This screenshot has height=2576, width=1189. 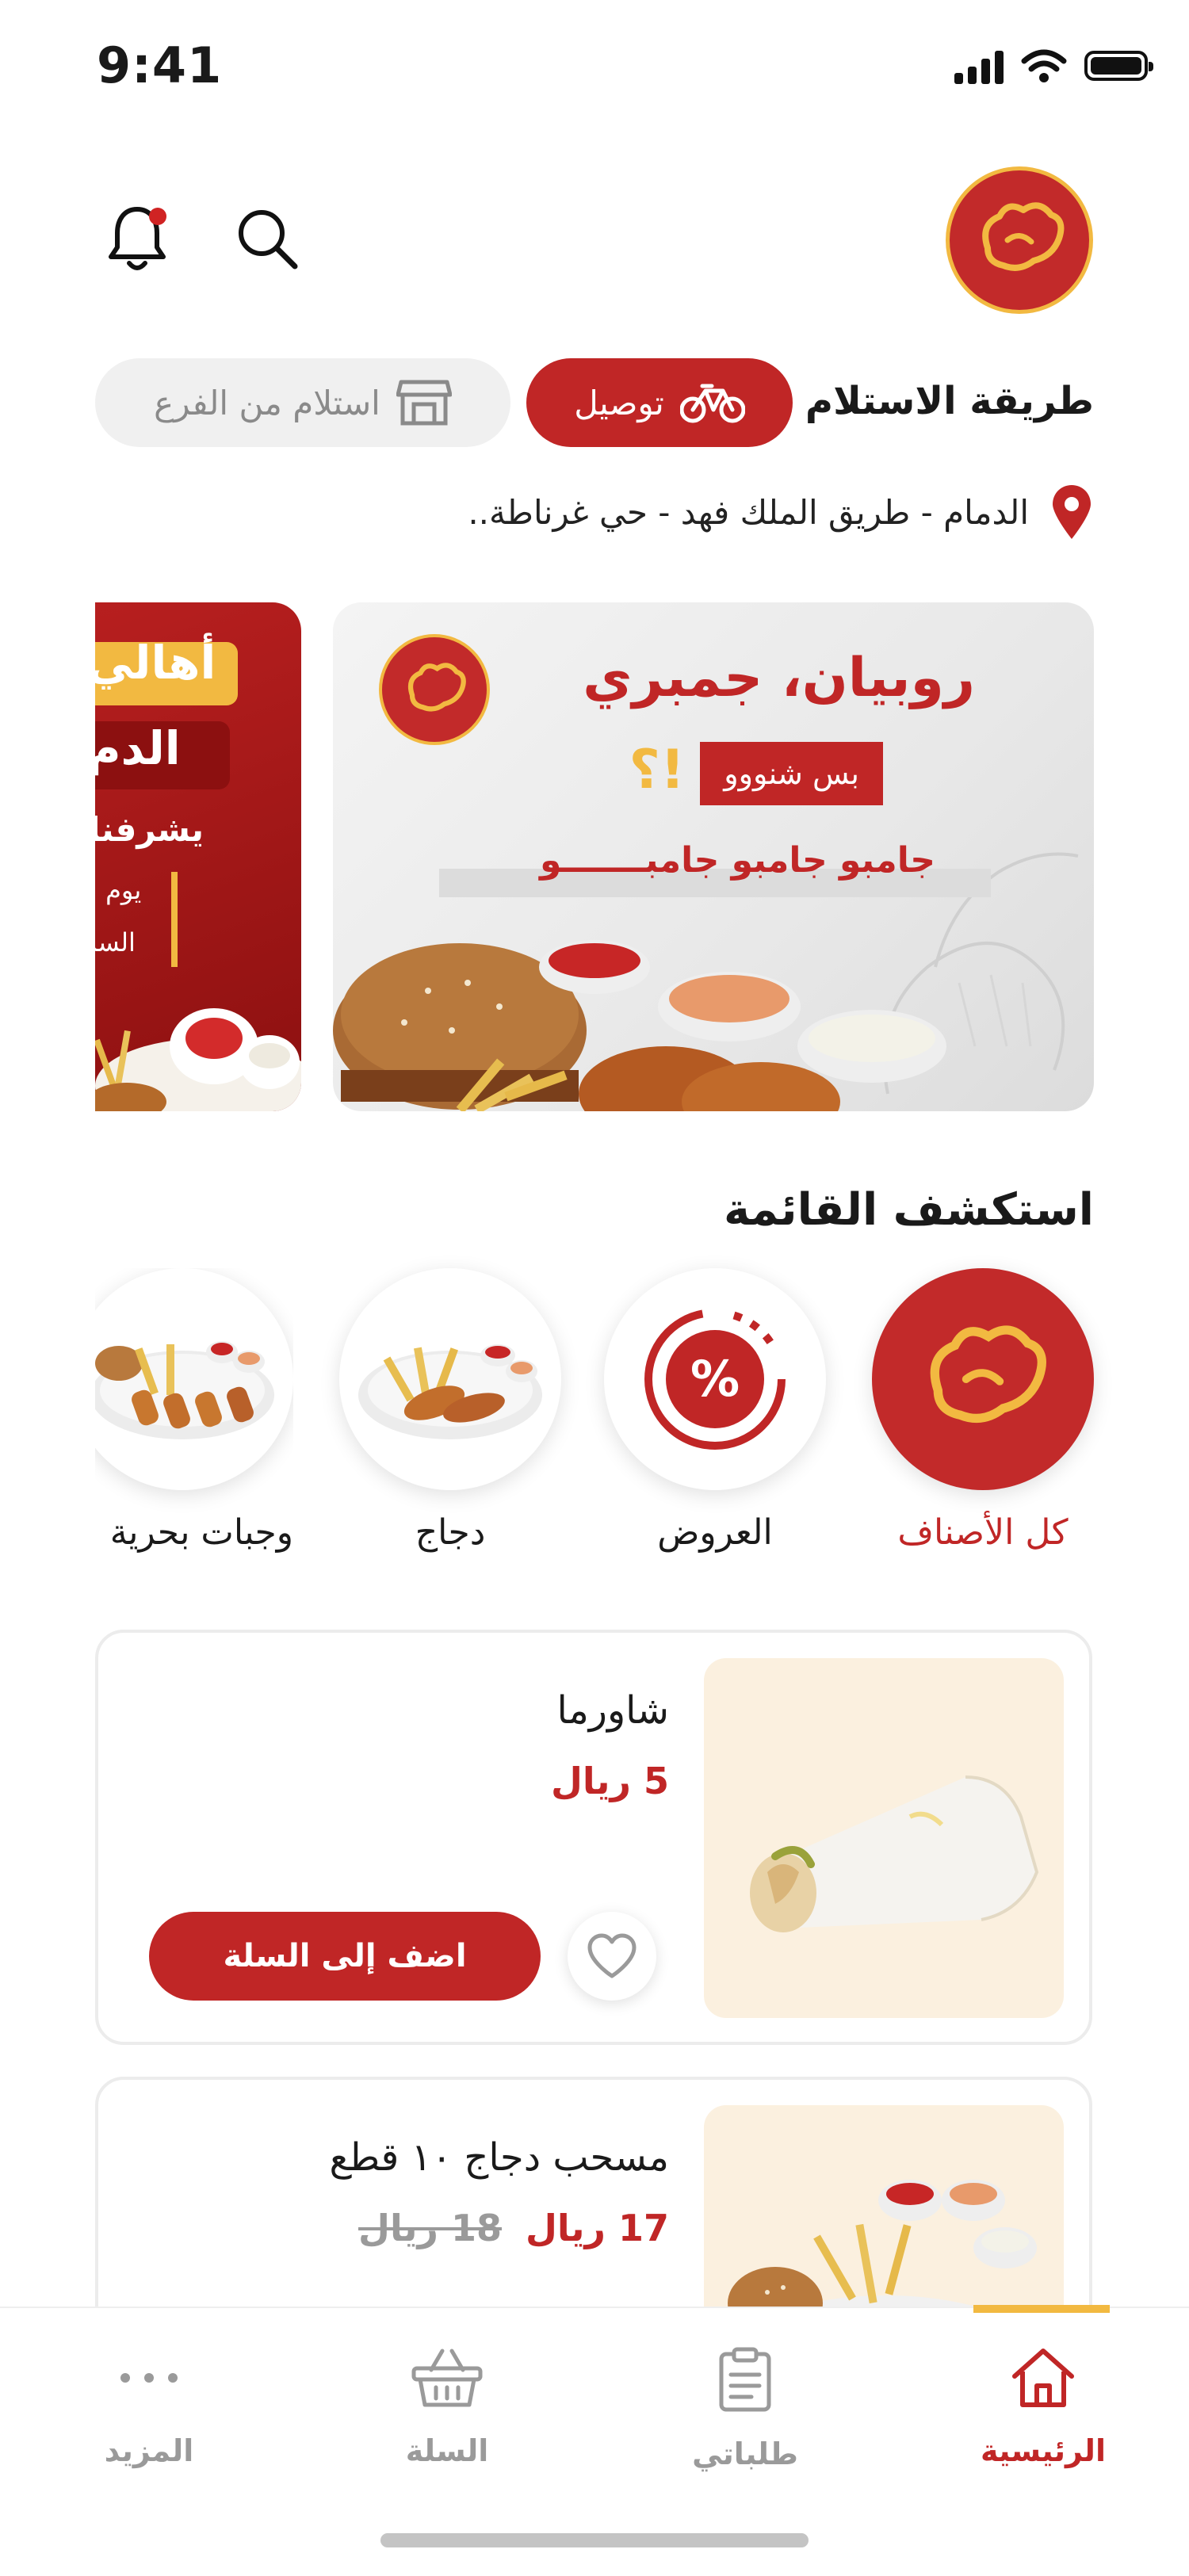 I want to click on side-banner-line2: الدم, so click(x=138, y=748).